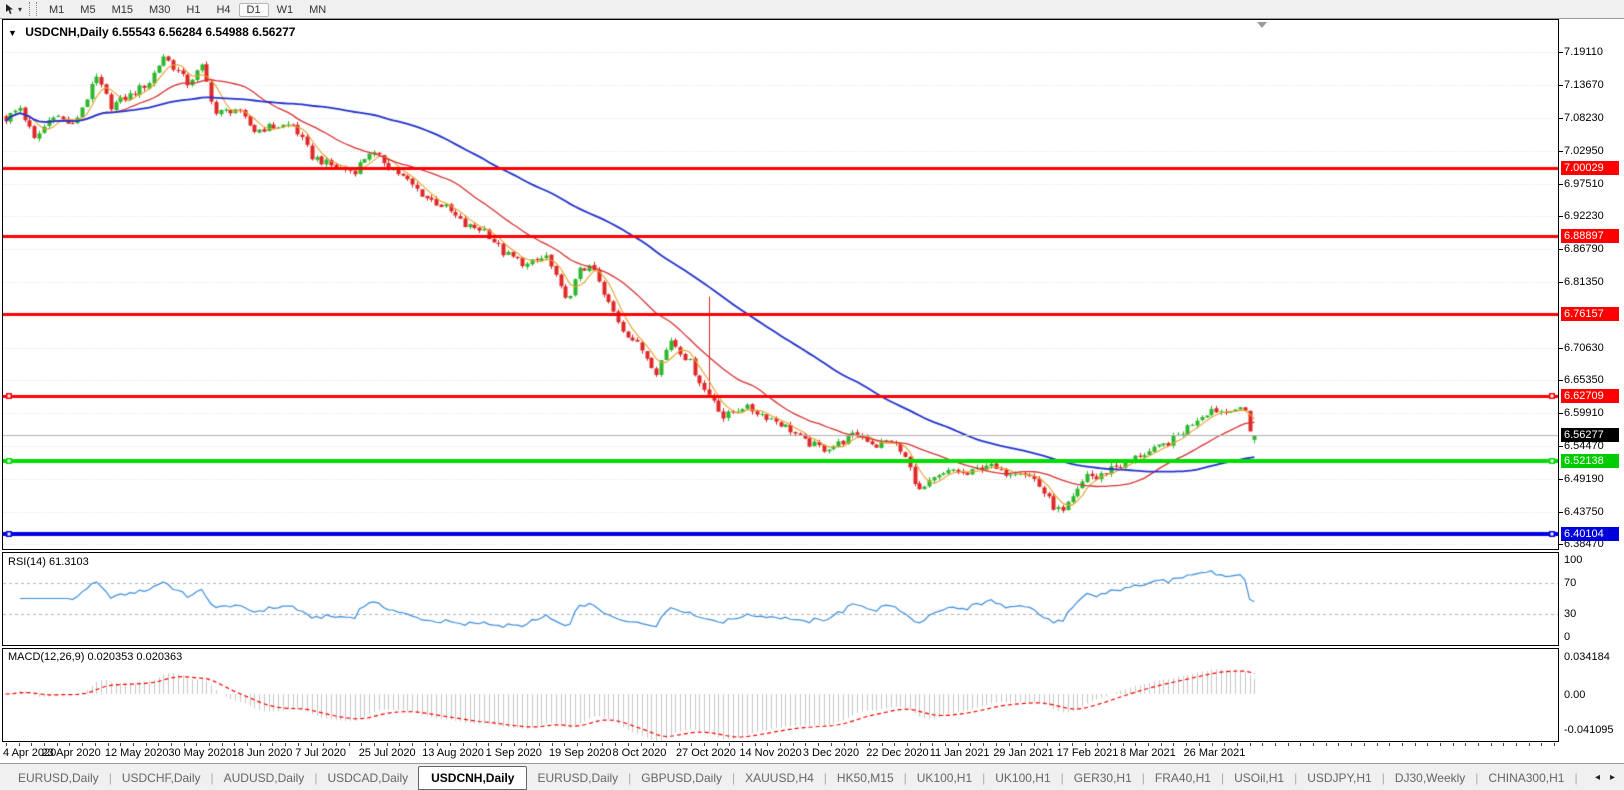 This screenshot has height=790, width=1624. I want to click on tab-usdcnh-daily: USDCNH,Daily, so click(473, 778).